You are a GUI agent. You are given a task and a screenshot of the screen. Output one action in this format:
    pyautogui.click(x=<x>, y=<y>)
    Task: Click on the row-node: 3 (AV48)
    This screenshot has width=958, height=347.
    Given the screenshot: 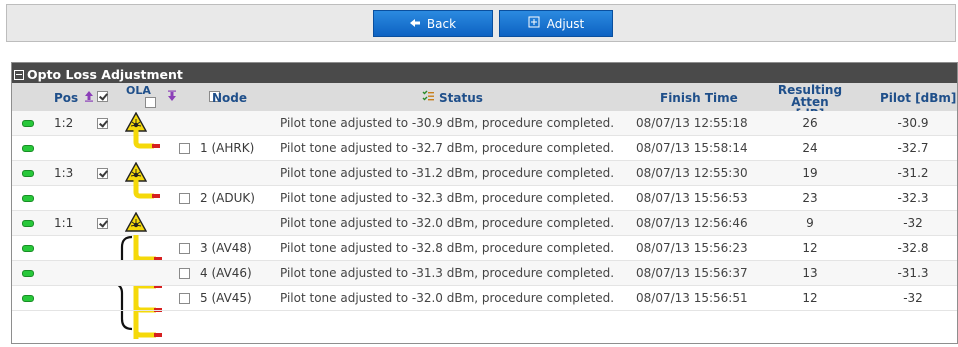 What is the action you would take?
    pyautogui.click(x=226, y=248)
    